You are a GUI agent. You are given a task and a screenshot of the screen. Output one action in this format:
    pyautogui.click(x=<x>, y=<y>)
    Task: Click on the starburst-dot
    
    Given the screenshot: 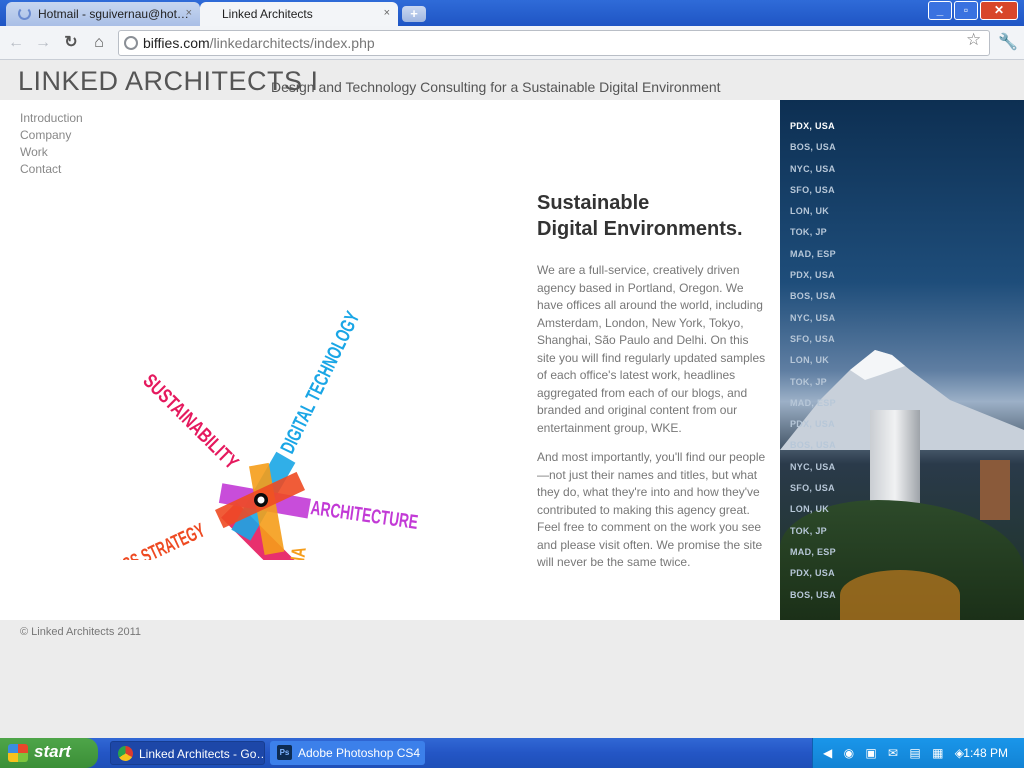 What is the action you would take?
    pyautogui.click(x=261, y=500)
    